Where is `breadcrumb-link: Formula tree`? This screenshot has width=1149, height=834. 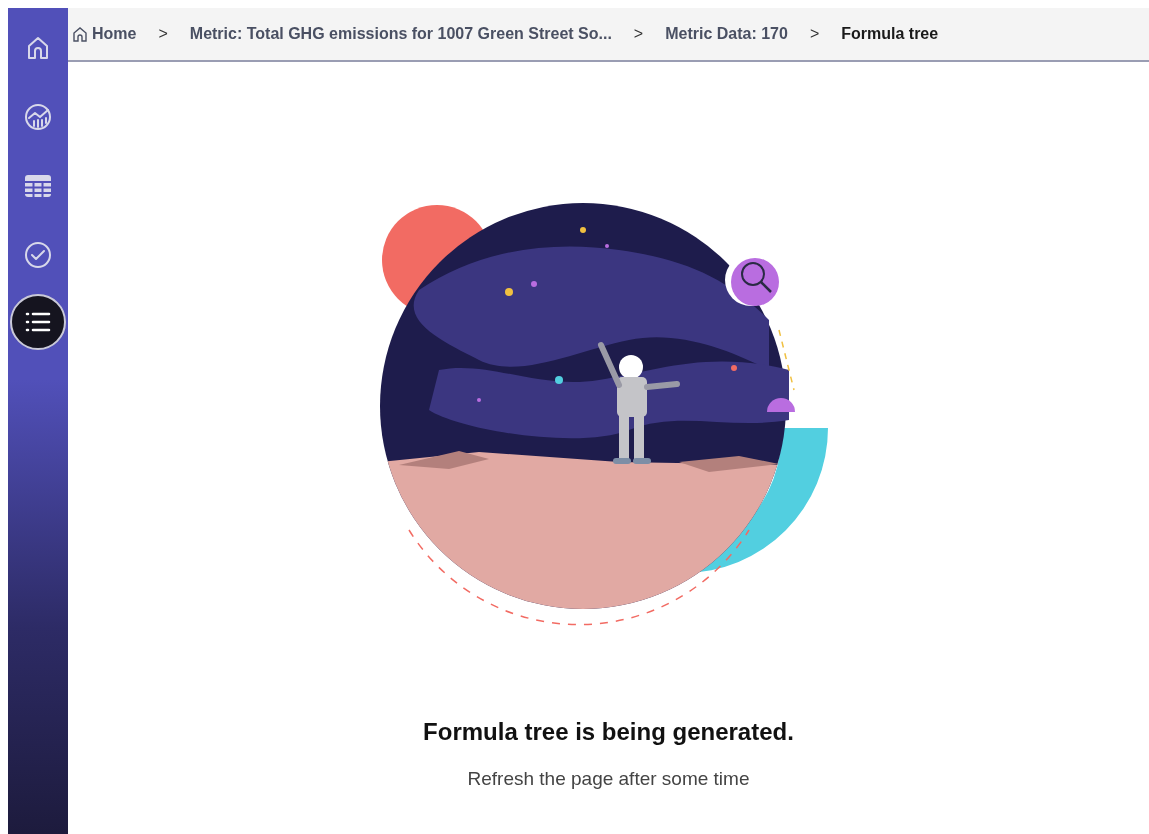
breadcrumb-link: Formula tree is located at coordinates (890, 34).